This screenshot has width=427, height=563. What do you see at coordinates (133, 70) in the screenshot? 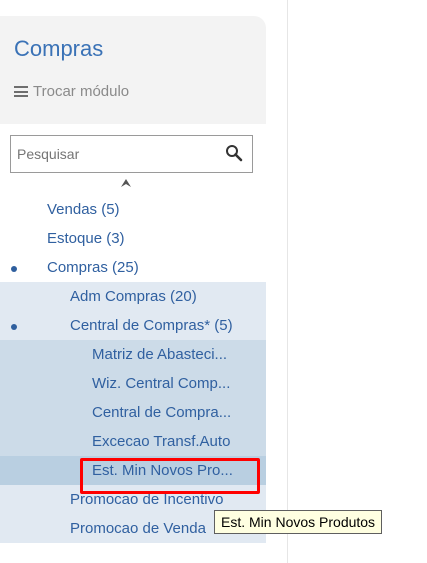
I see `module-header` at bounding box center [133, 70].